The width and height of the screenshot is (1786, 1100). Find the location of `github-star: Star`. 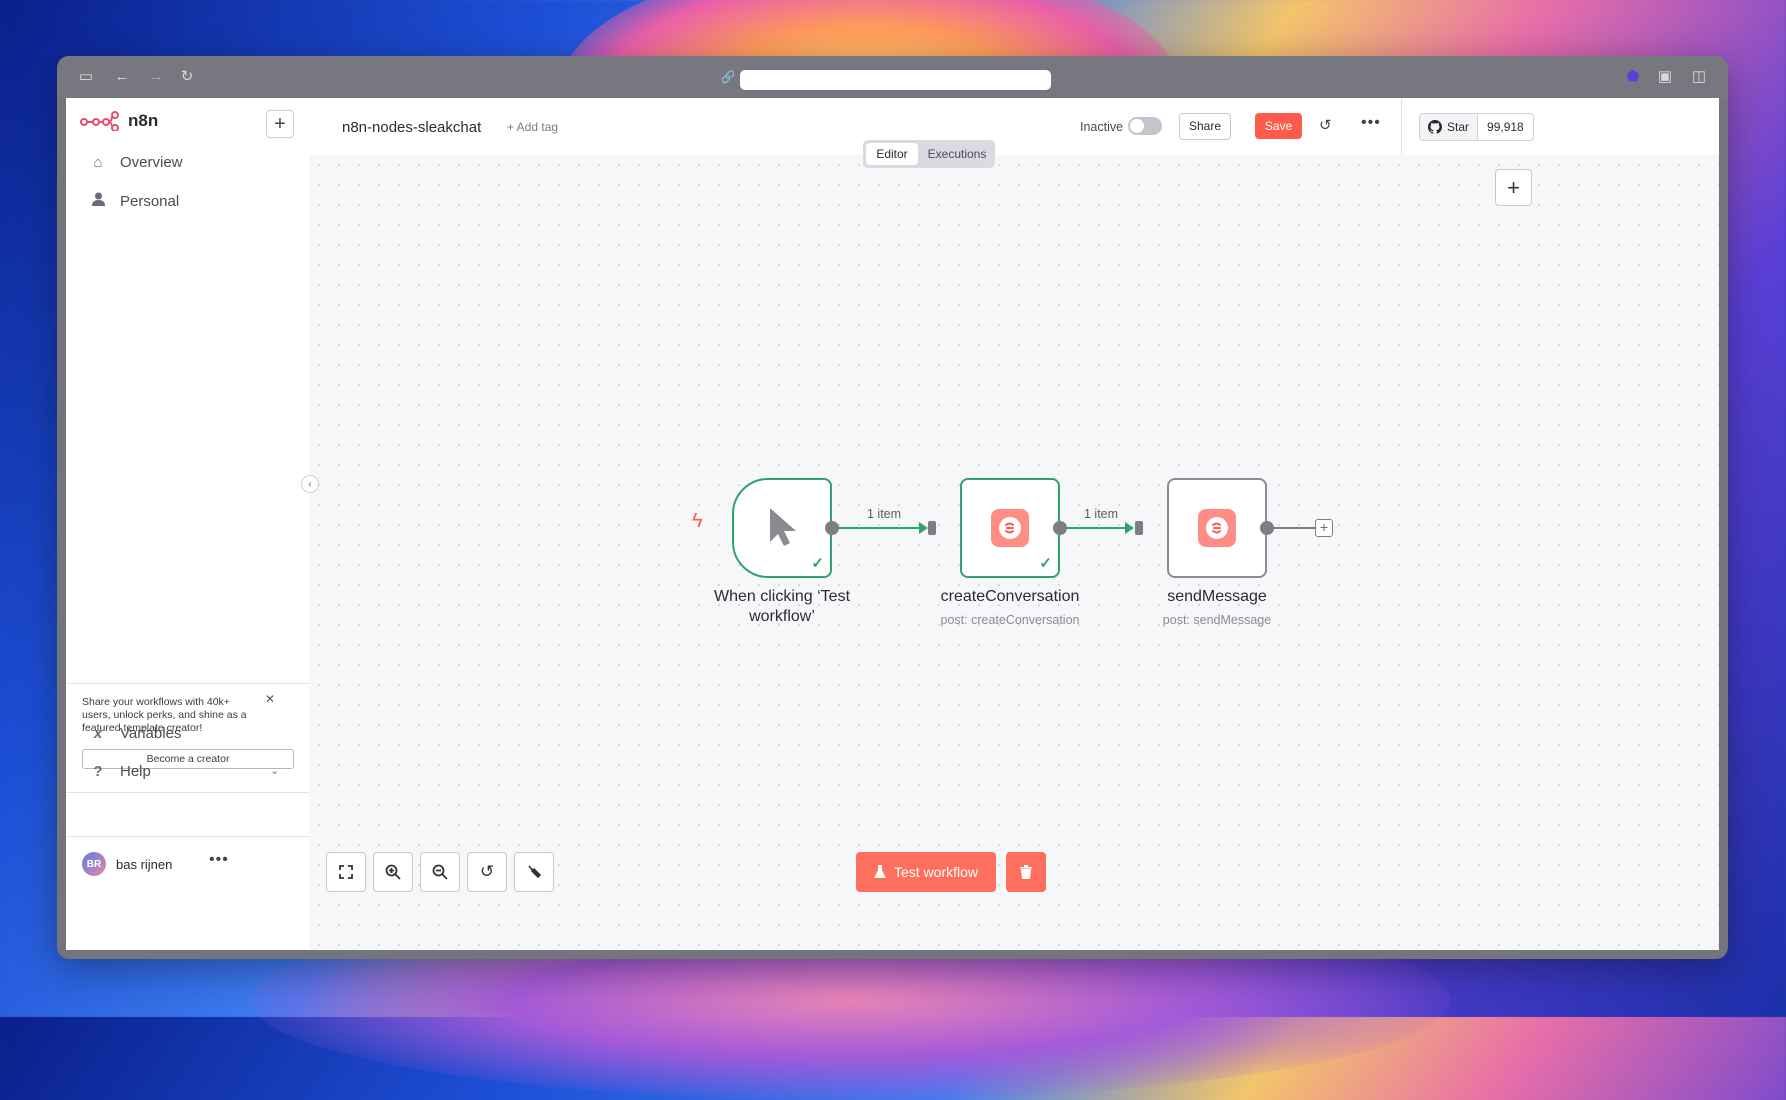

github-star: Star is located at coordinates (1449, 127).